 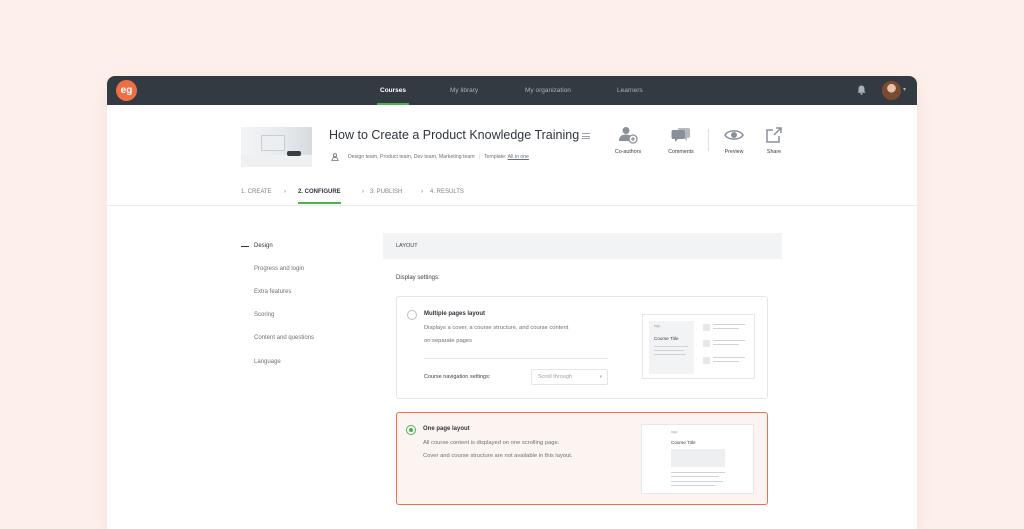 What do you see at coordinates (319, 196) in the screenshot?
I see `step-configure: 2. CONFIGURE` at bounding box center [319, 196].